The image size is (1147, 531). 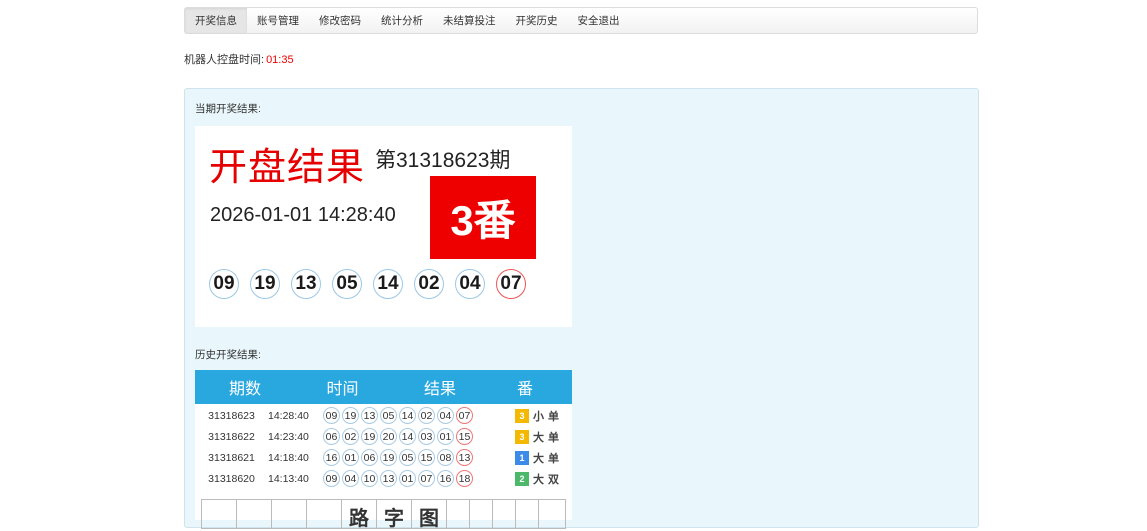 I want to click on period-number: 第31318623期, so click(x=443, y=160).